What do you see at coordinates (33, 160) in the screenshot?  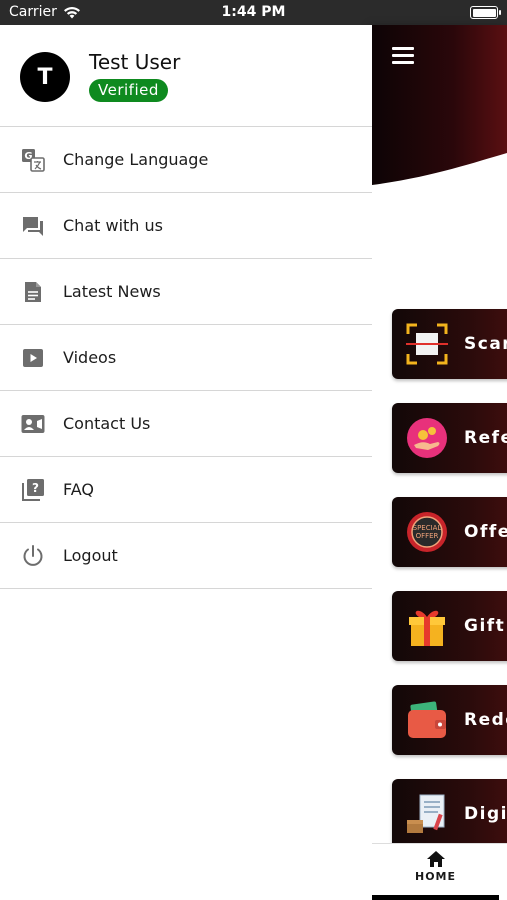 I see `translate-icon: G` at bounding box center [33, 160].